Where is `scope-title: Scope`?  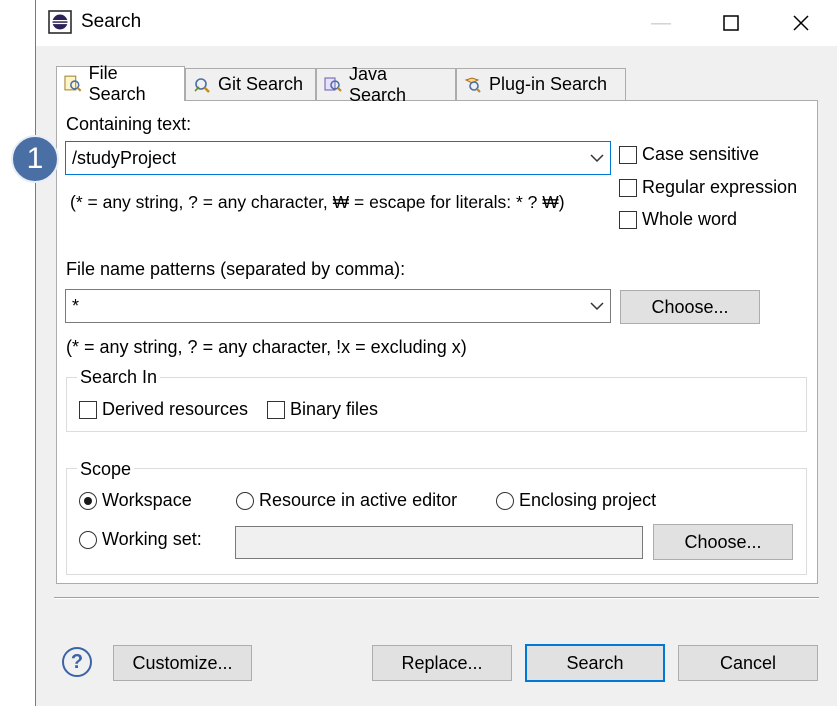 scope-title: Scope is located at coordinates (106, 469).